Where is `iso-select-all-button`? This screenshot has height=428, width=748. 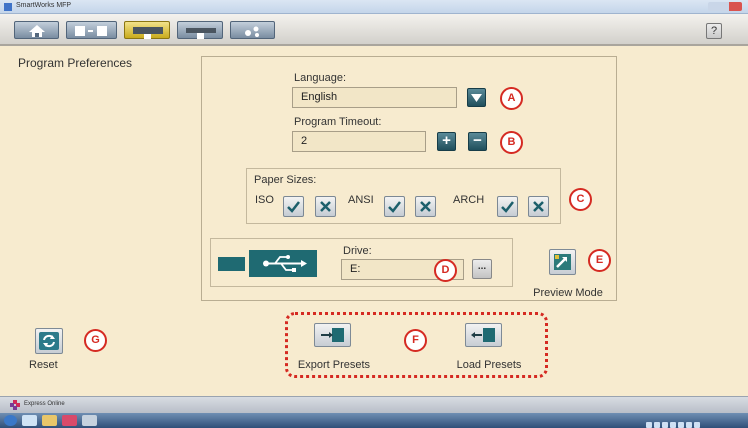 iso-select-all-button is located at coordinates (293, 206).